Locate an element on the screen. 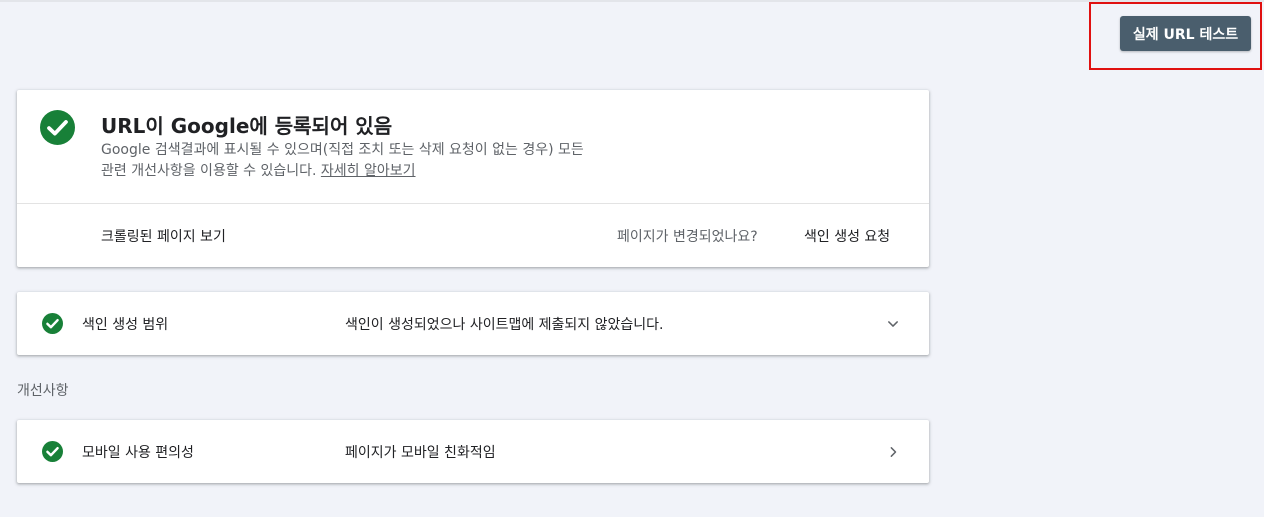 This screenshot has width=1264, height=517. coverage-row: 색인 생성 범위 색인이 생성되었으나 사이트맵에 제출되지 않았습니다. is located at coordinates (473, 323).